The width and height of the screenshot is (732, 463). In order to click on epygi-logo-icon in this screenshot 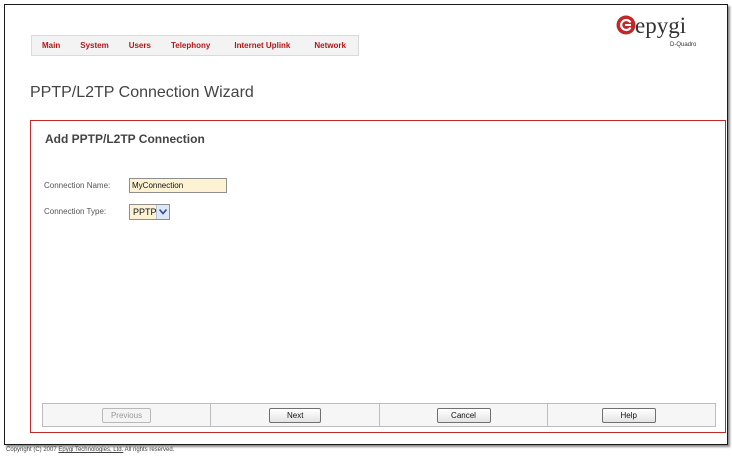, I will do `click(626, 25)`.